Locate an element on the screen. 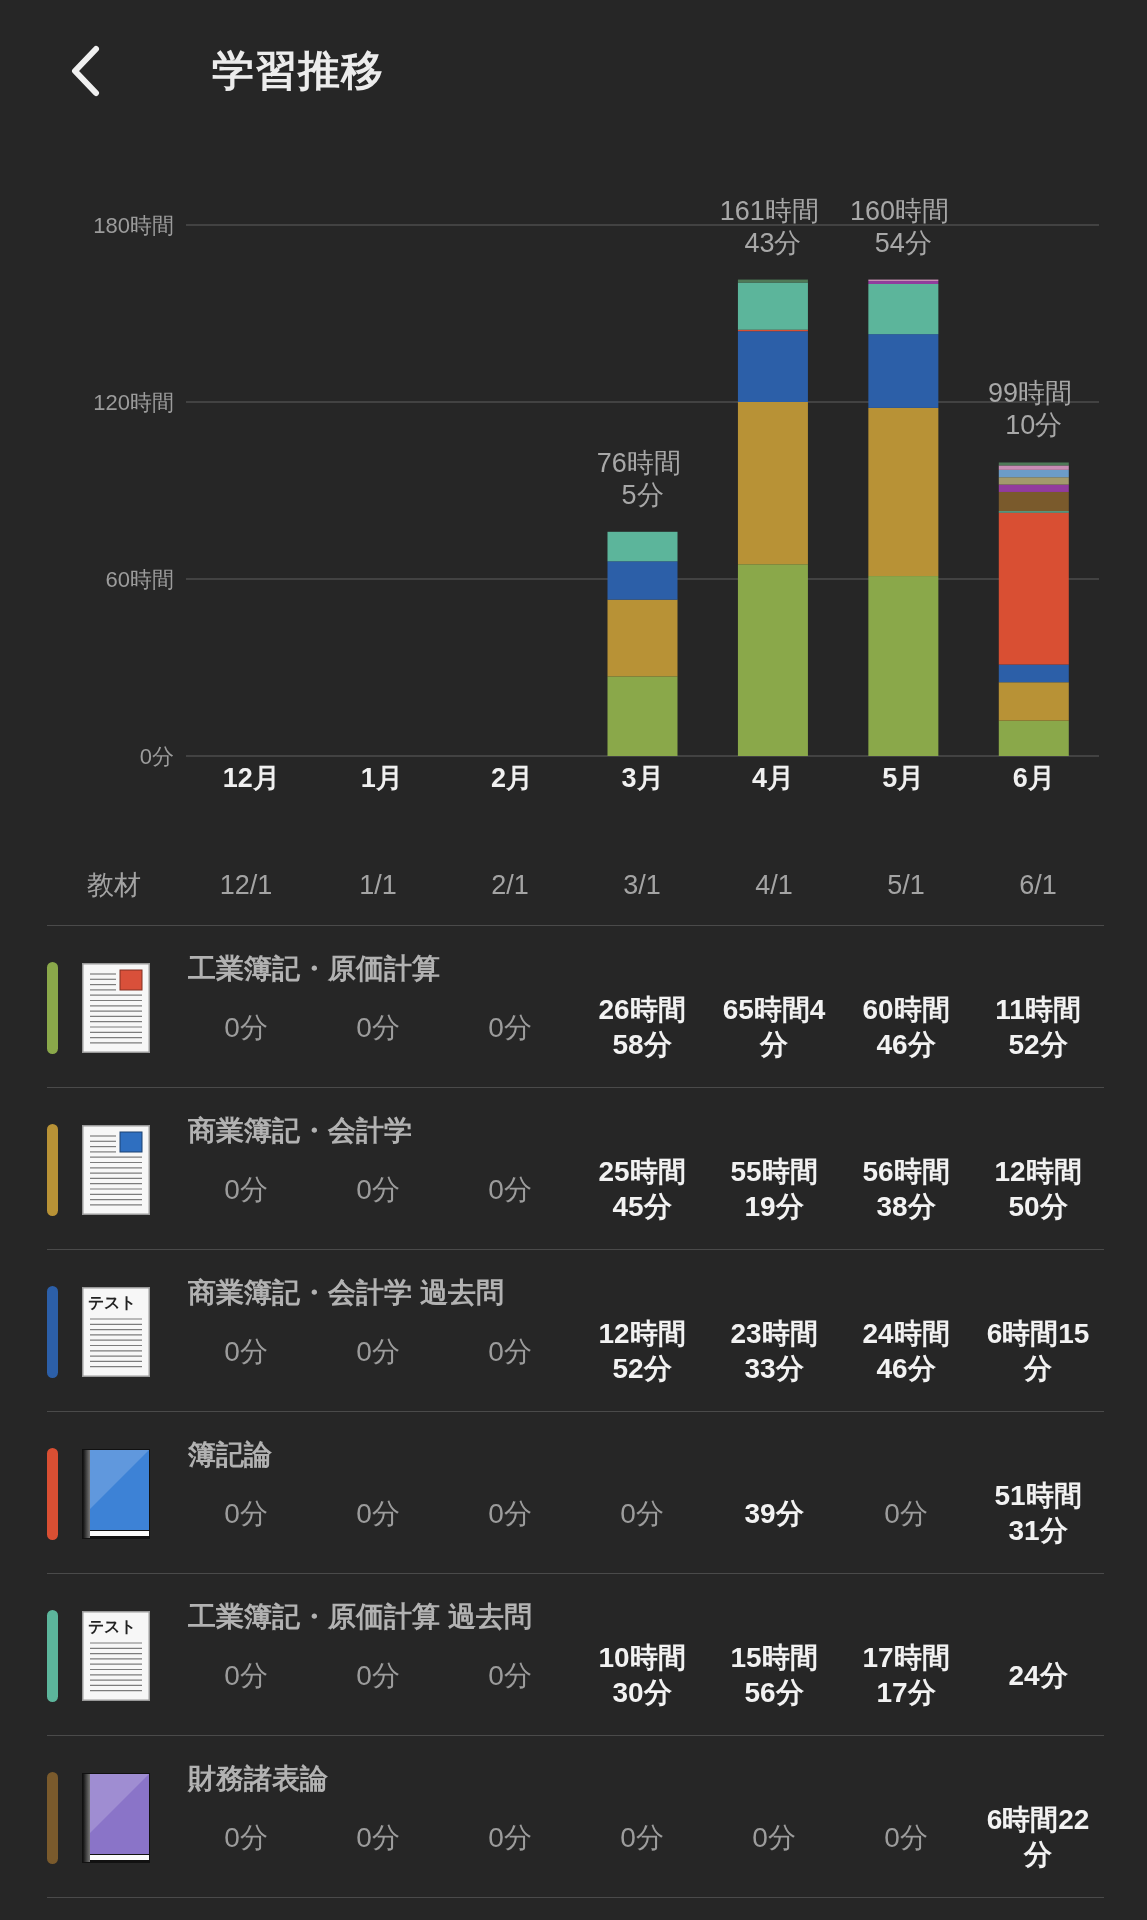  table-cell-text: 26時間 58分 is located at coordinates (642, 1027).